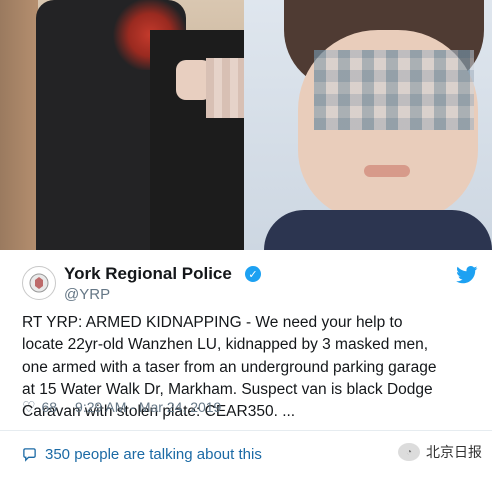 The height and width of the screenshot is (494, 492). What do you see at coordinates (49, 407) in the screenshot?
I see `like-count: 68` at bounding box center [49, 407].